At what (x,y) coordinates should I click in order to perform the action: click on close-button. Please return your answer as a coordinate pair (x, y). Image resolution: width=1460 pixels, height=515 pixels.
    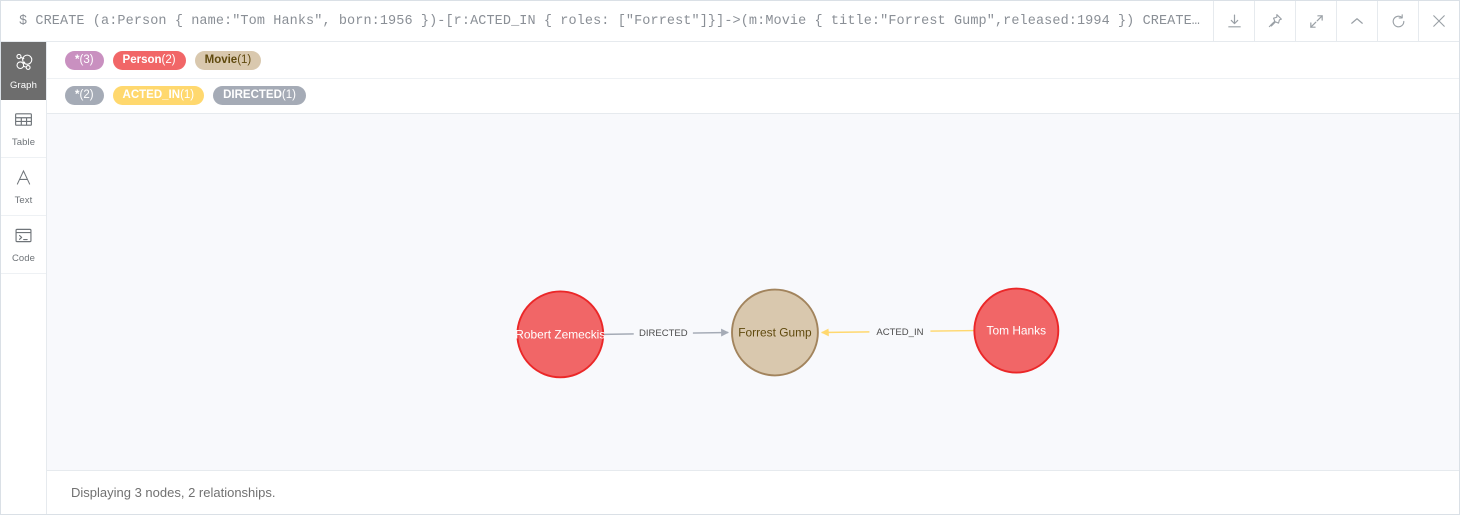
    Looking at the image, I should click on (1438, 21).